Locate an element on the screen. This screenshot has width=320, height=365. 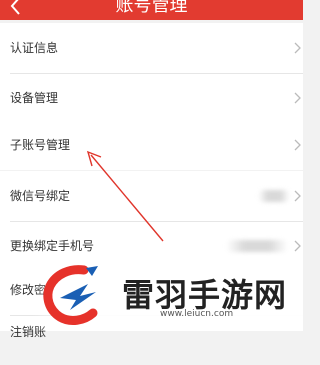
settings-group-subaccount: 子账号管理 is located at coordinates (151, 145).